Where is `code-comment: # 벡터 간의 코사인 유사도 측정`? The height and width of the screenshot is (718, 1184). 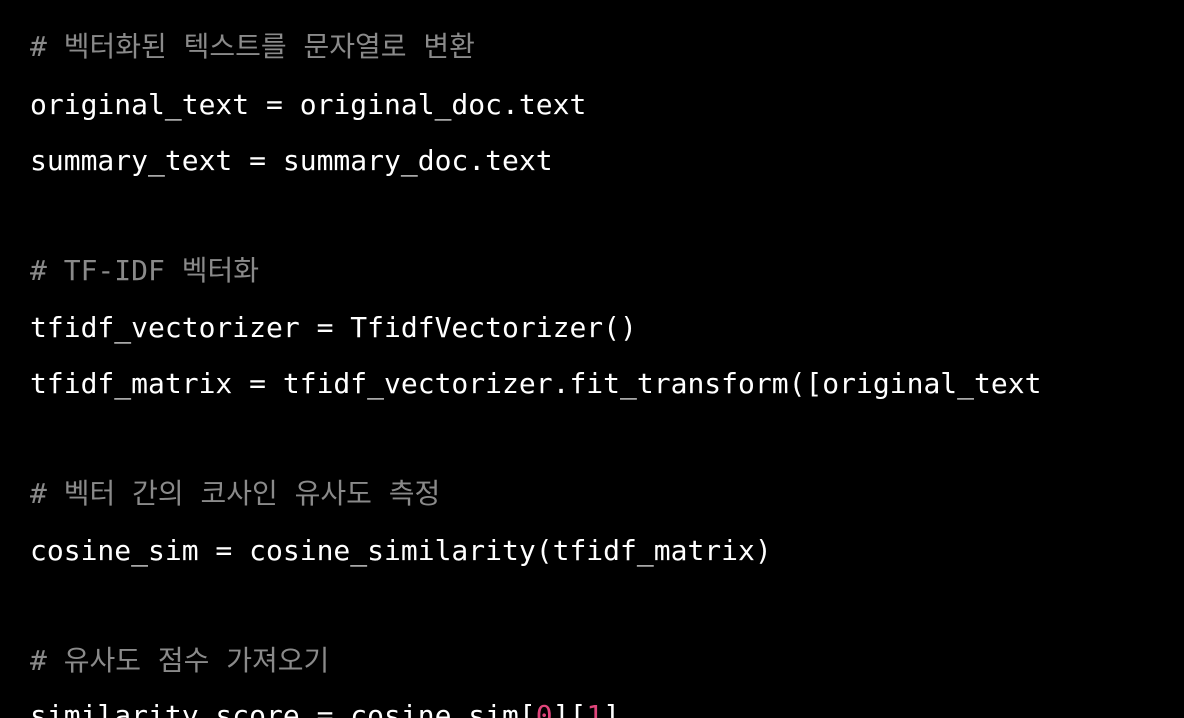 code-comment: # 벡터 간의 코사인 유사도 측정 is located at coordinates (235, 493).